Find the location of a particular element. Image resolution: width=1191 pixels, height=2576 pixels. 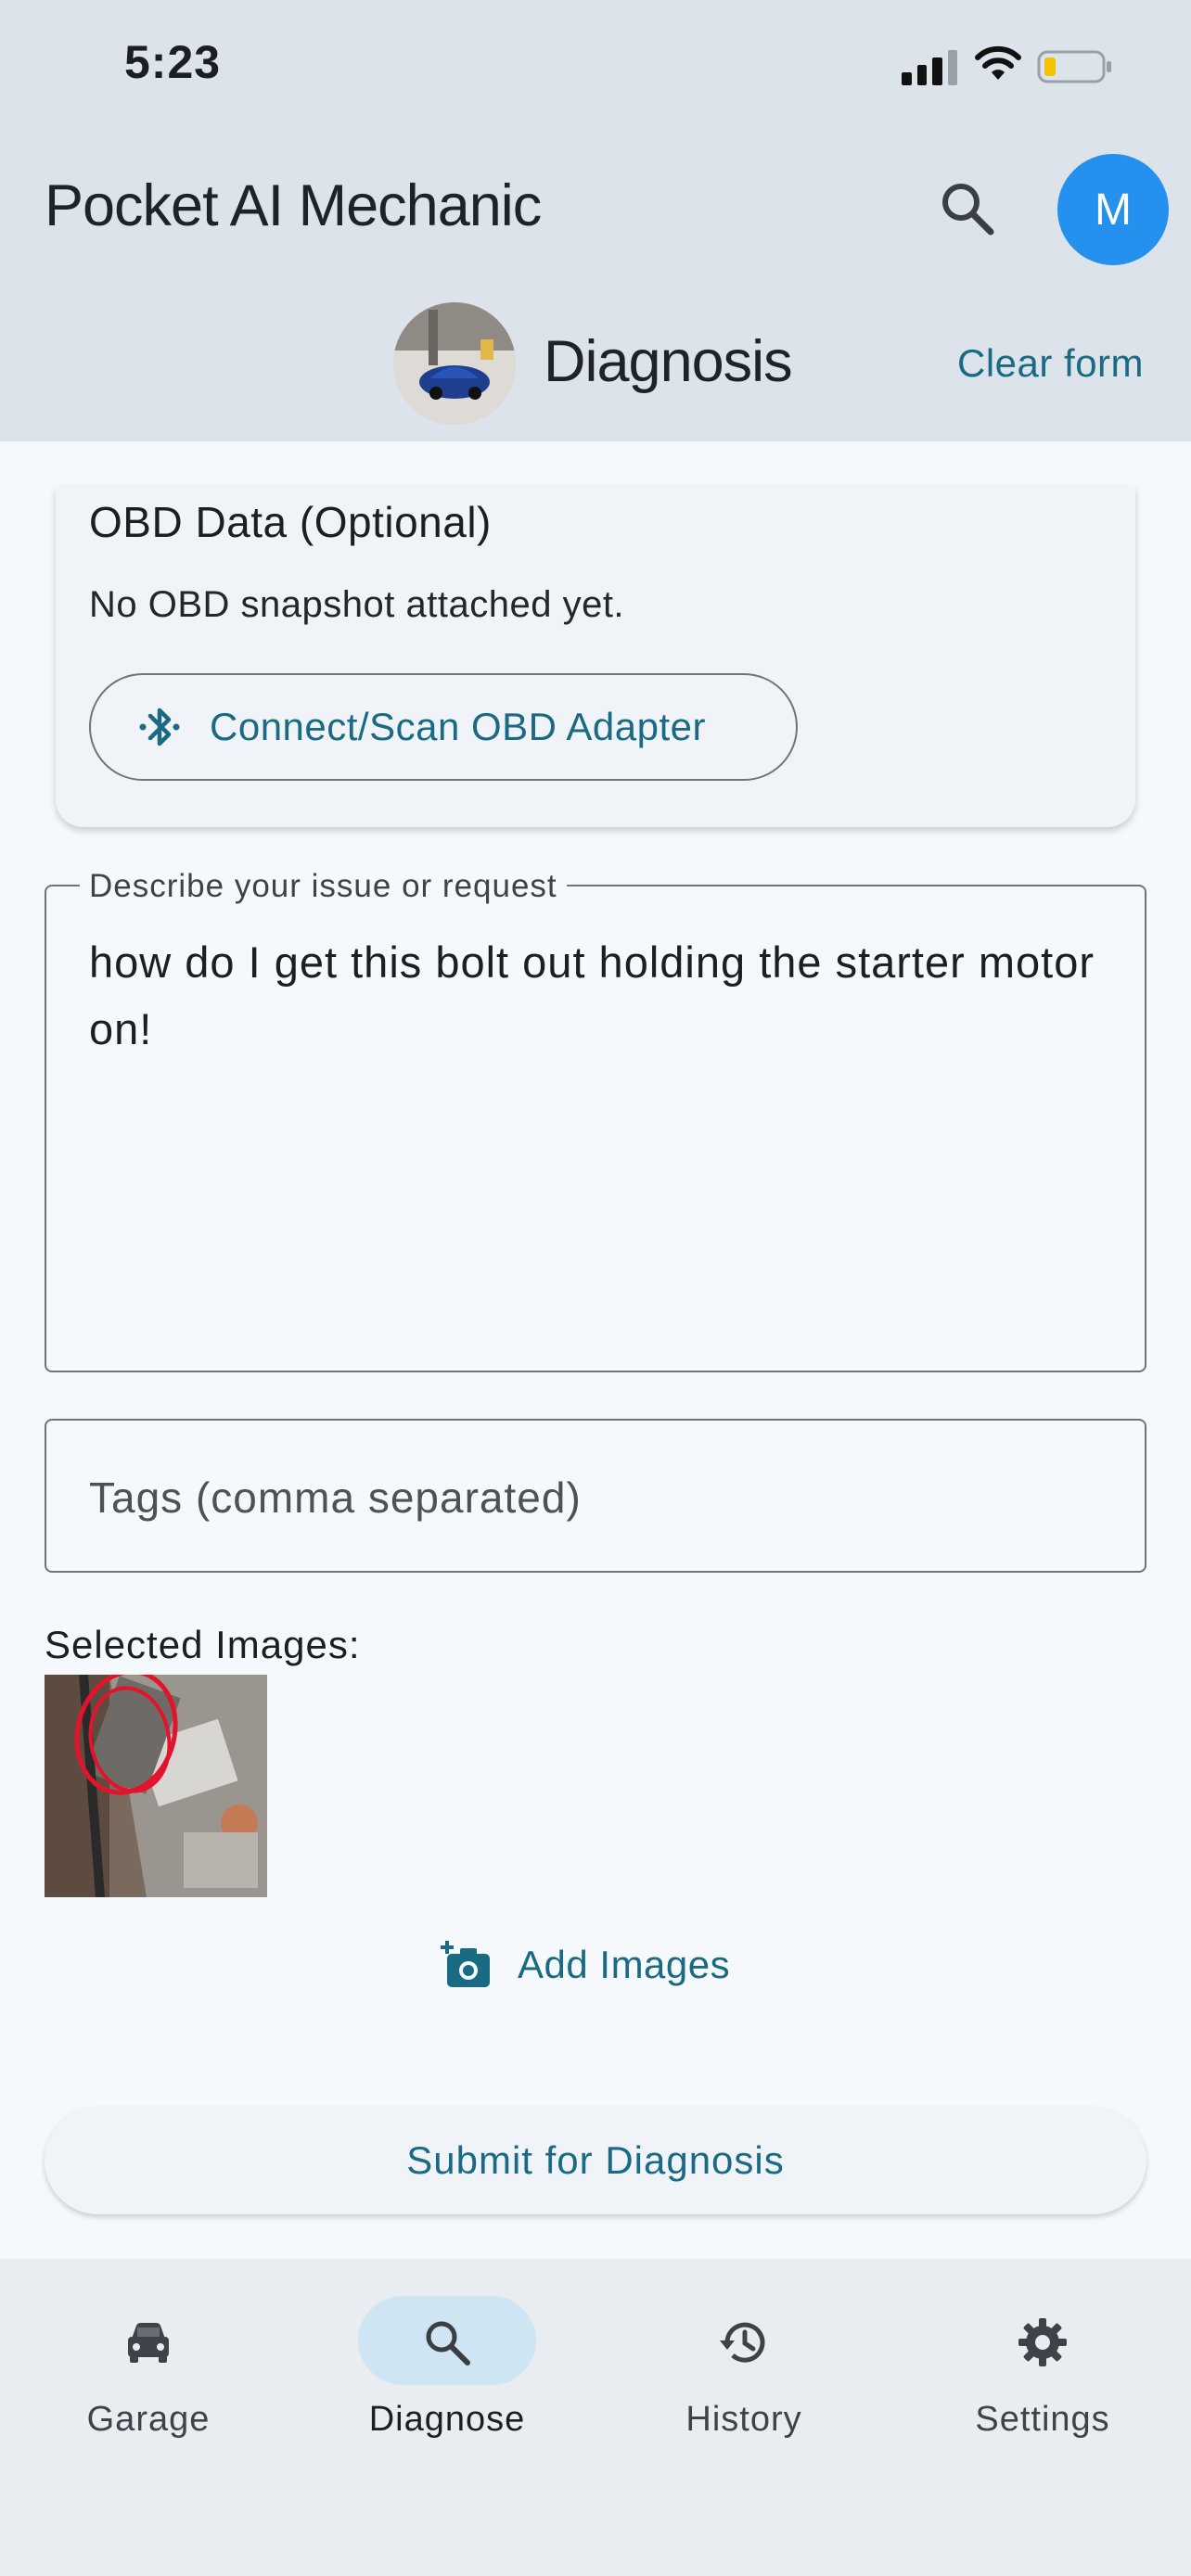

obd-status-text: No OBD snapshot attached yet. is located at coordinates (357, 605).